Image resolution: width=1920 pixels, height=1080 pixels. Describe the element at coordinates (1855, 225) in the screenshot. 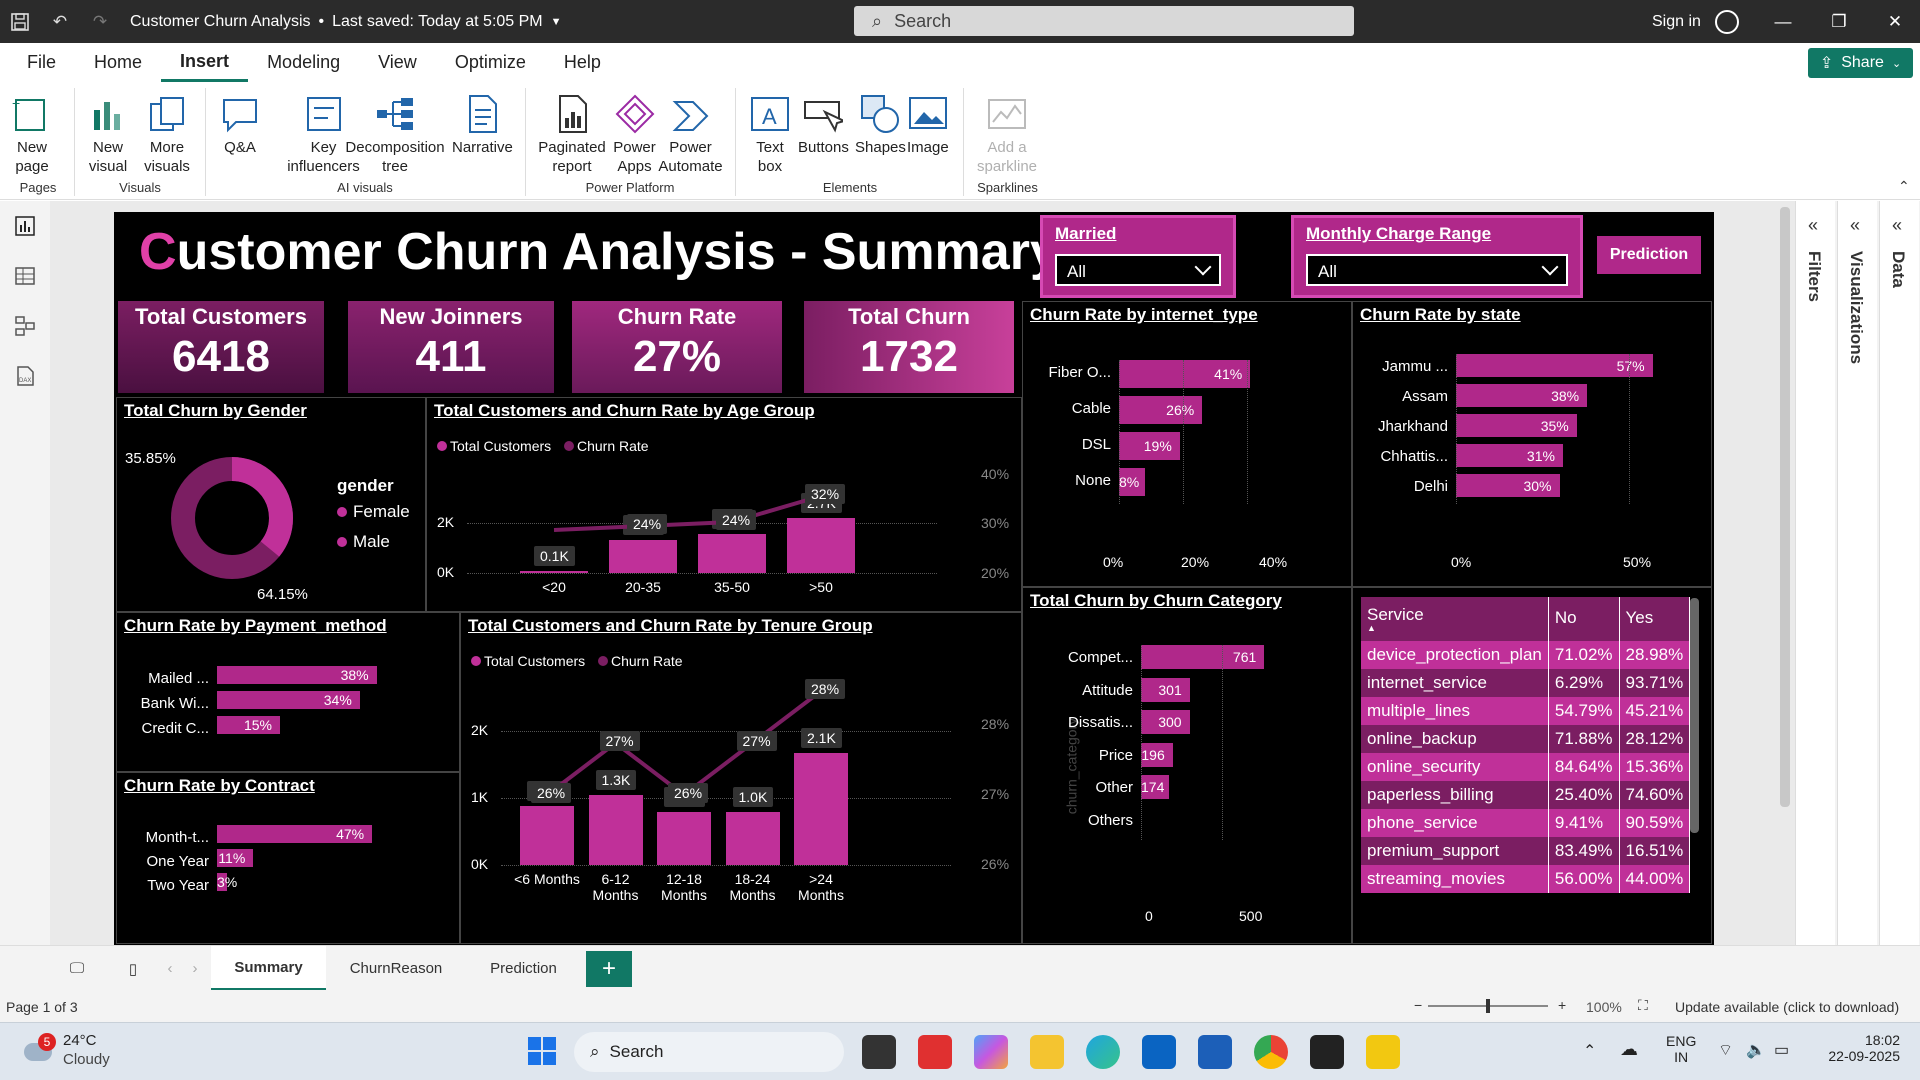

I see `expand-visualizations-icon: «` at that location.